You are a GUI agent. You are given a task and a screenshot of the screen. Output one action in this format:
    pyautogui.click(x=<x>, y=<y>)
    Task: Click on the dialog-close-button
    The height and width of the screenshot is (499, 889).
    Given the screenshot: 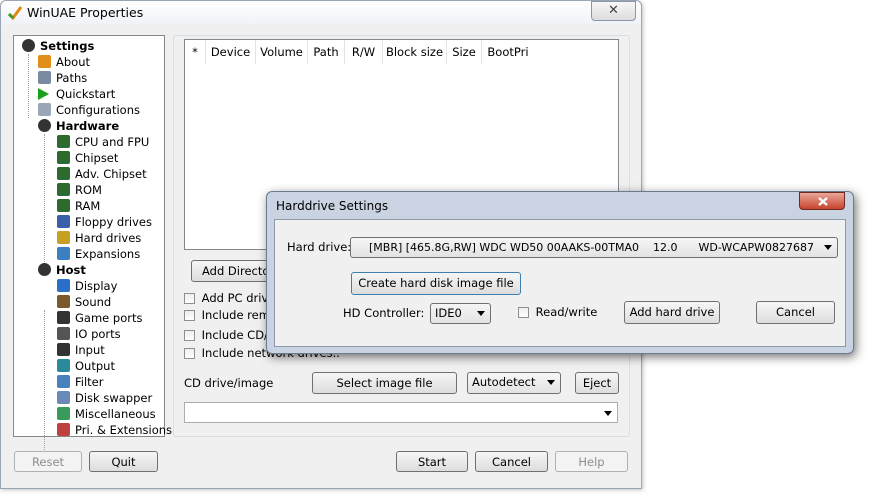 What is the action you would take?
    pyautogui.click(x=822, y=201)
    